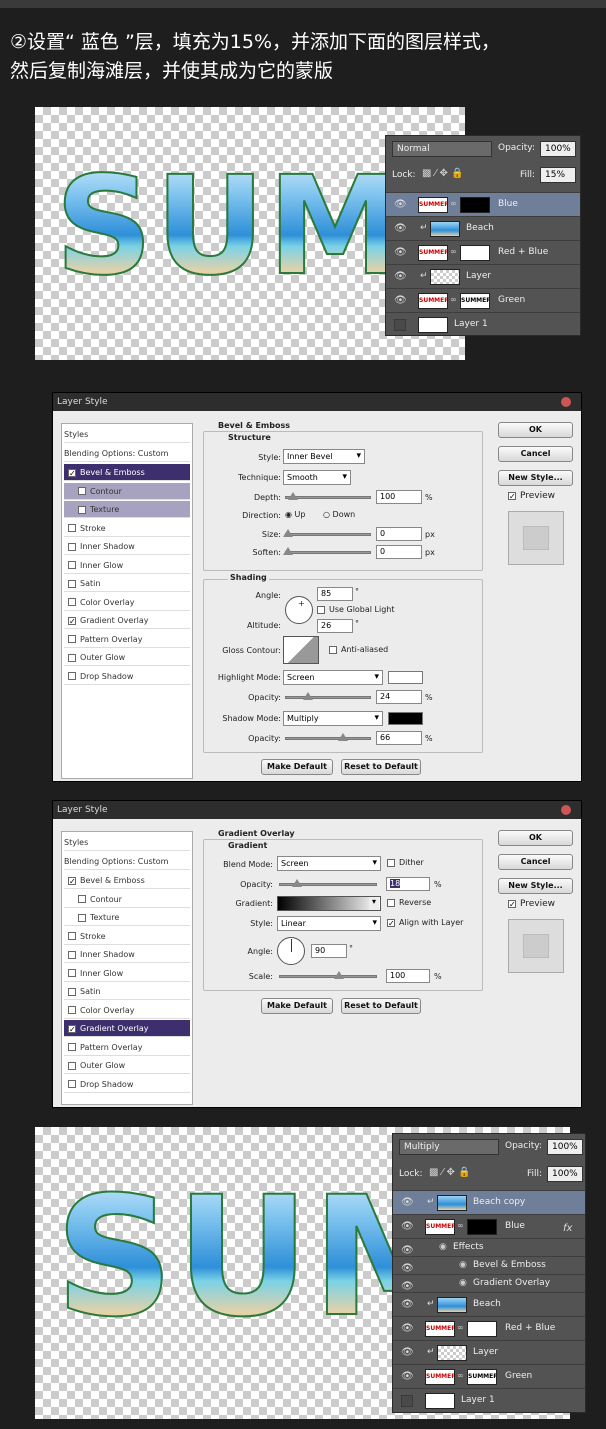  I want to click on ok-button-2: OK, so click(535, 838).